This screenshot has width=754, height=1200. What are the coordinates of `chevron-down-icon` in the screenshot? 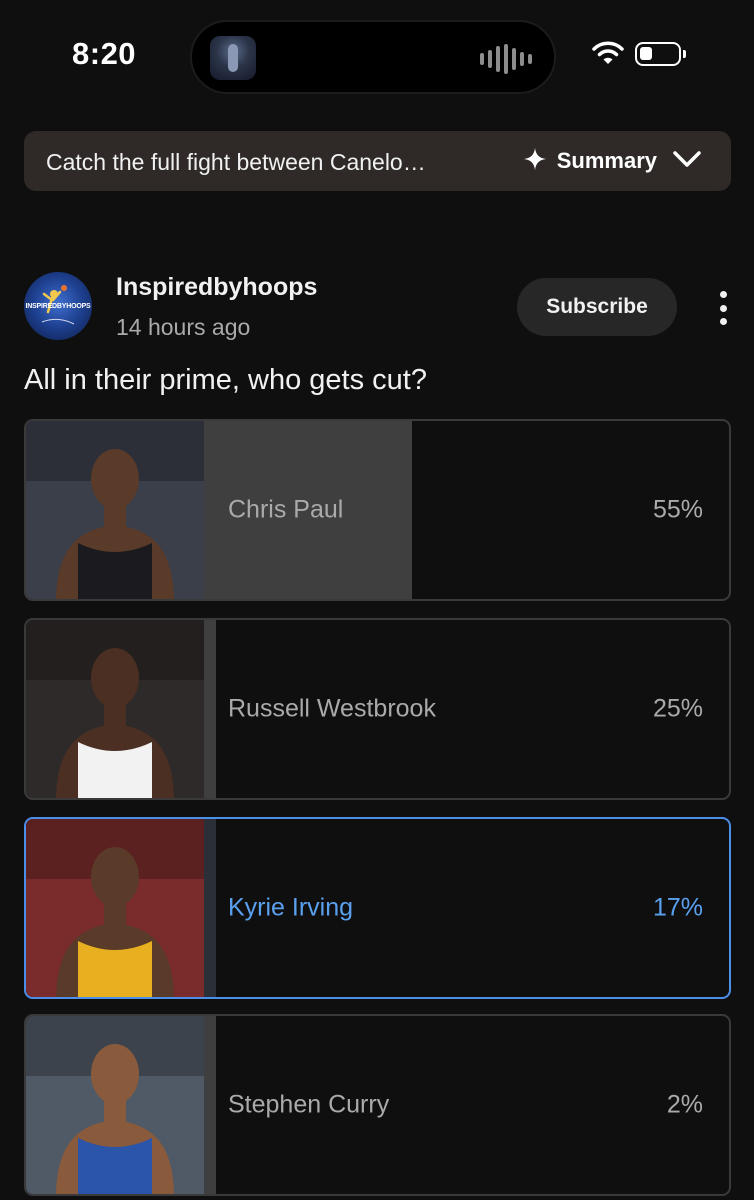 It's located at (687, 161).